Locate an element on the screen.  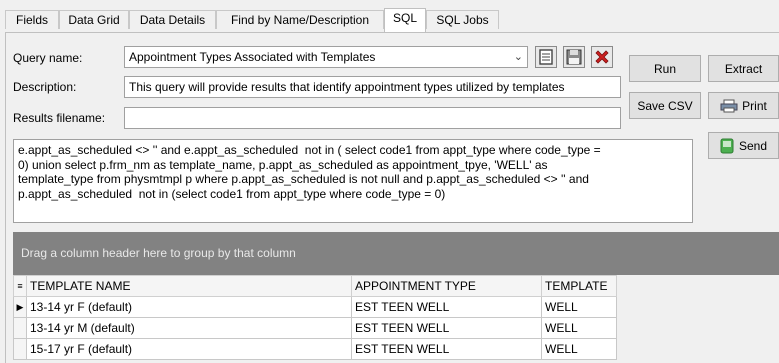
send-button-label: Send is located at coordinates (753, 145).